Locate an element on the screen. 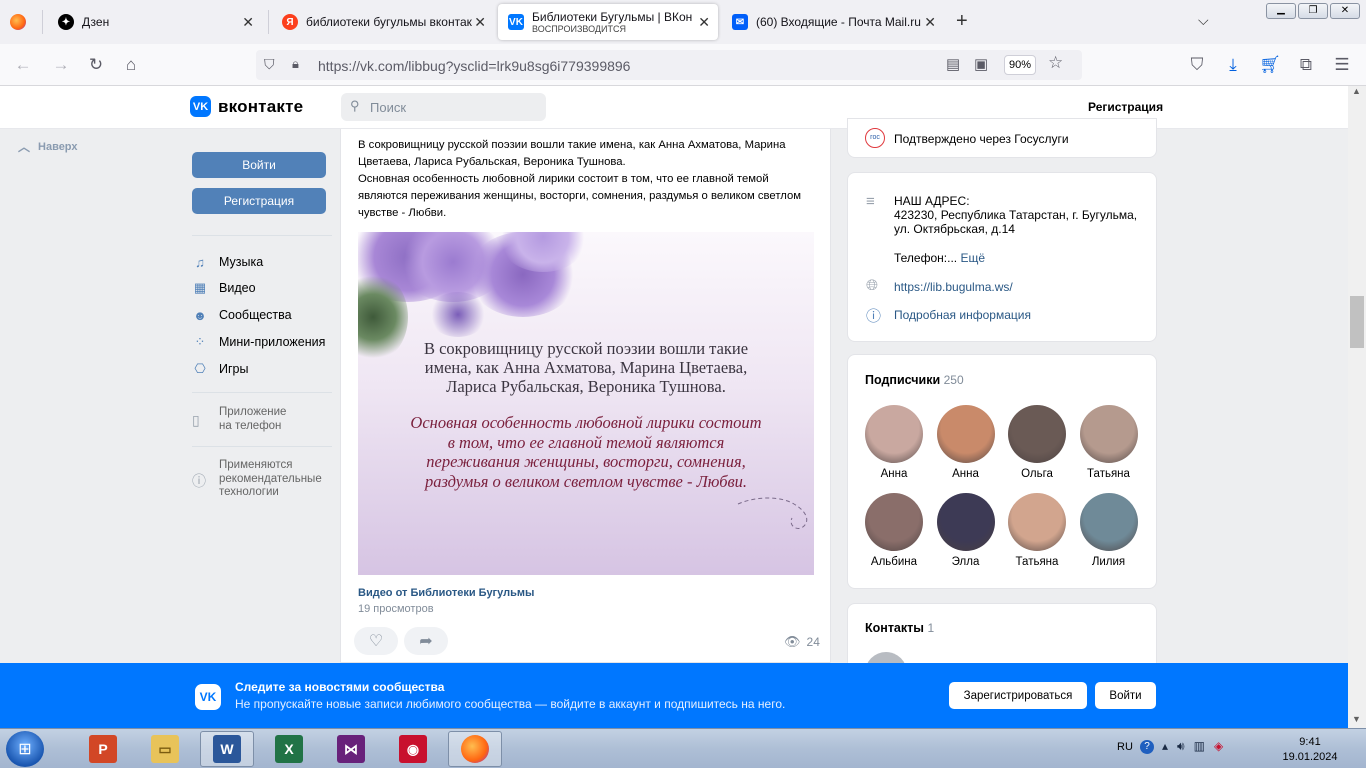  home-icon: ⌂ is located at coordinates (131, 65).